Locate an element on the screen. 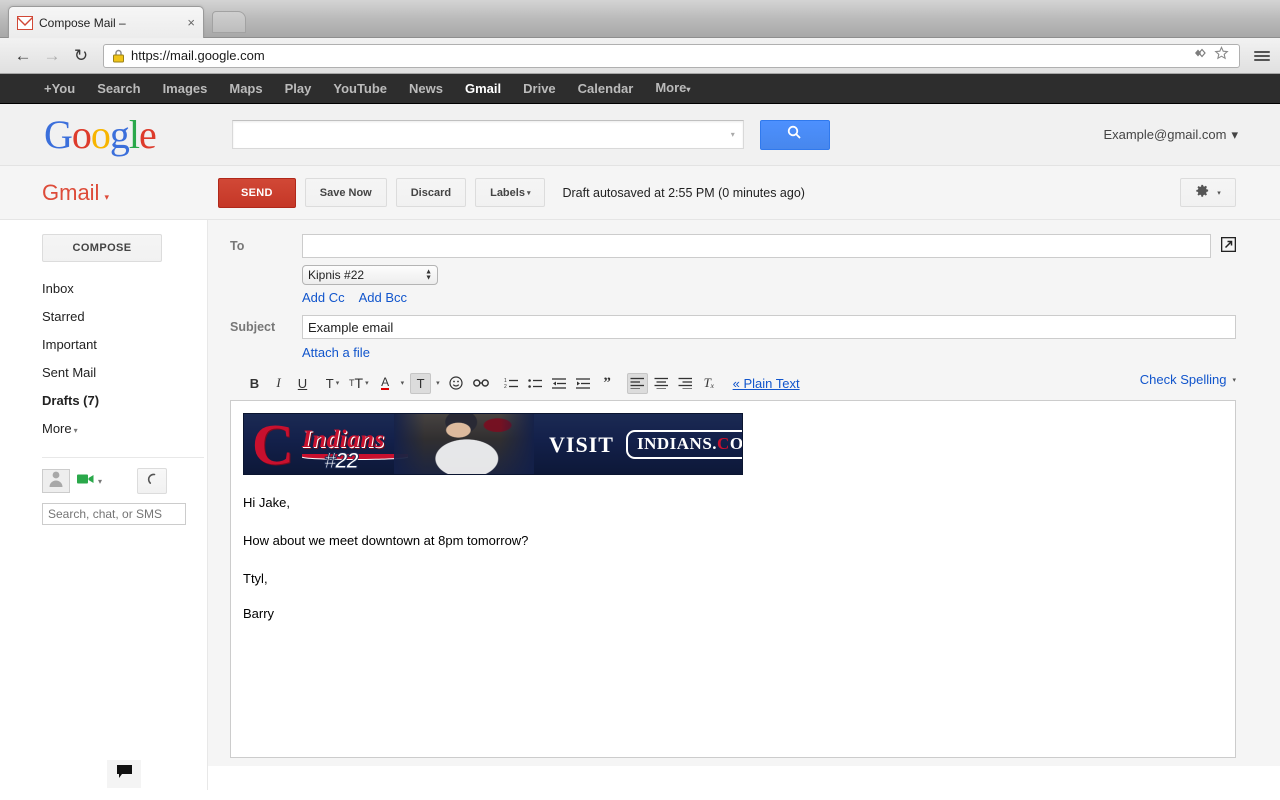 The height and width of the screenshot is (800, 1280). logo-letter-g1: G is located at coordinates (58, 134).